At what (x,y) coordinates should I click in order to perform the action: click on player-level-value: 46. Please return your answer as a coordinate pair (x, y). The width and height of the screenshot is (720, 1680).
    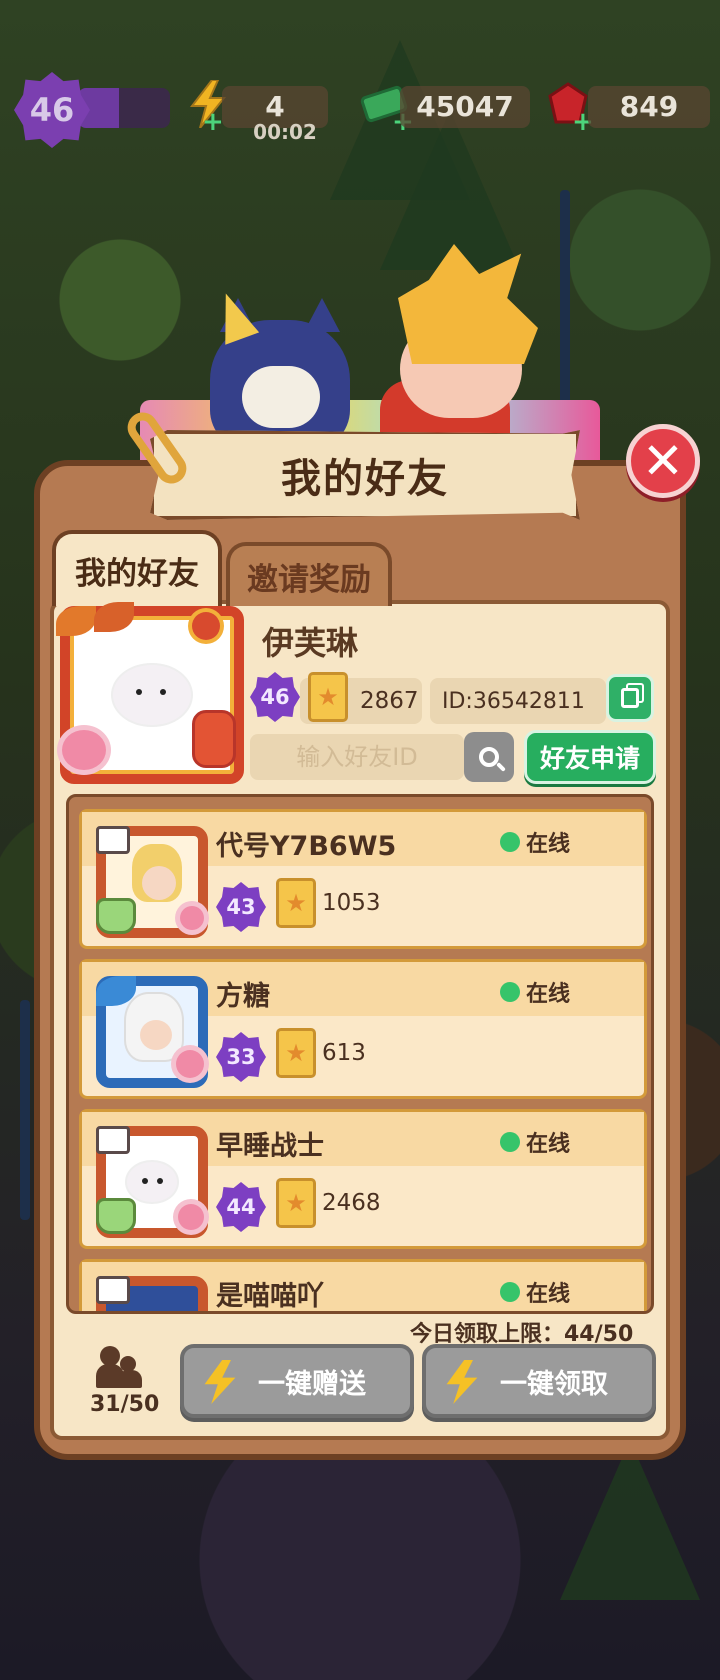
    Looking at the image, I should click on (52, 110).